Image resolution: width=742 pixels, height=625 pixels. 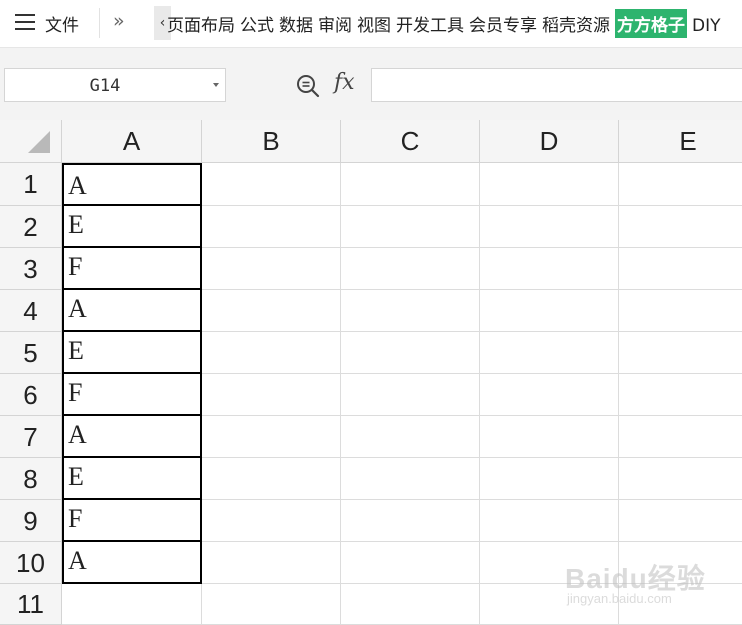 I want to click on cell-c2, so click(x=410, y=227).